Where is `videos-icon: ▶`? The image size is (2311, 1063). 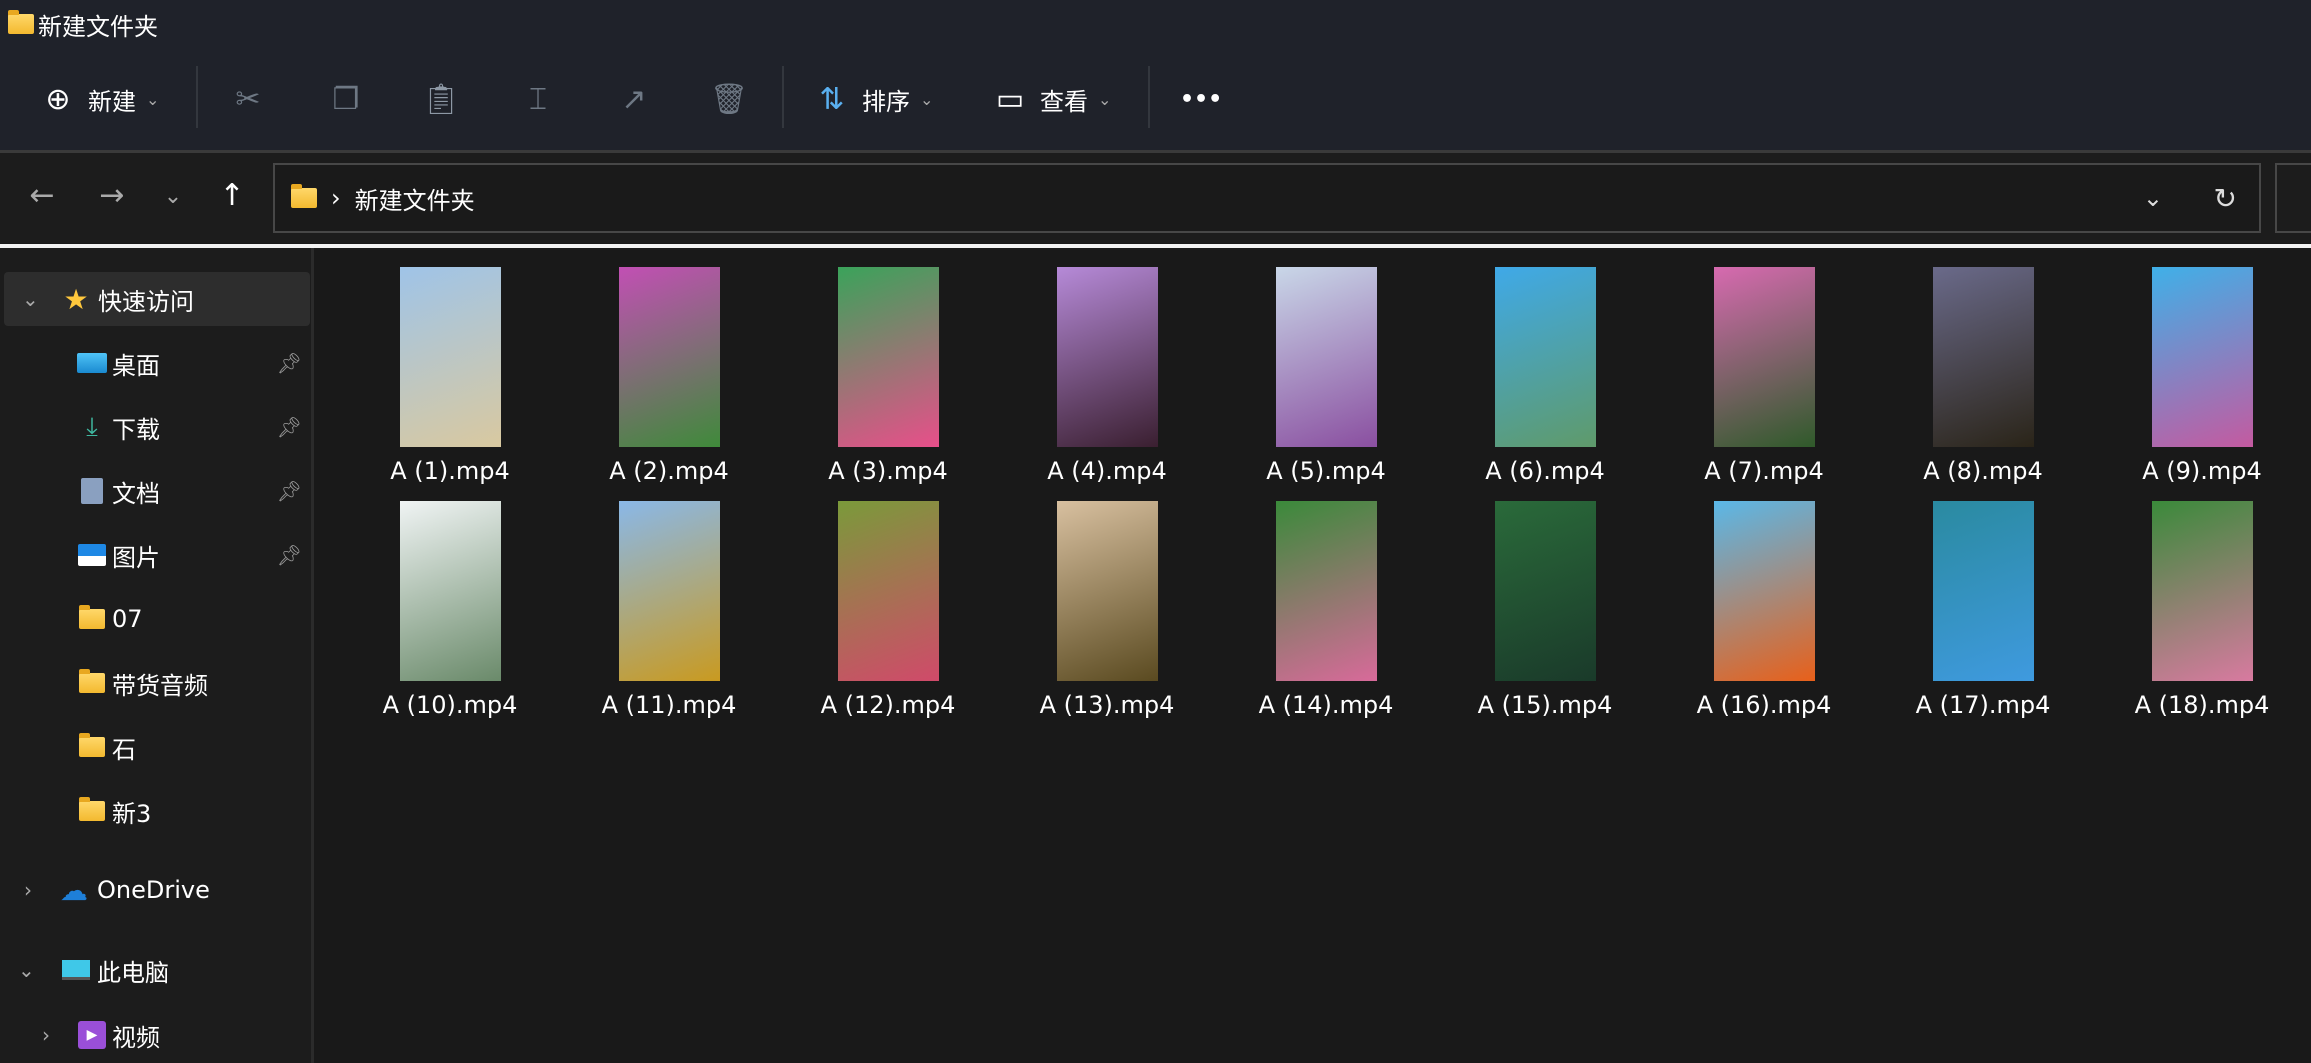
videos-icon: ▶ is located at coordinates (92, 1035).